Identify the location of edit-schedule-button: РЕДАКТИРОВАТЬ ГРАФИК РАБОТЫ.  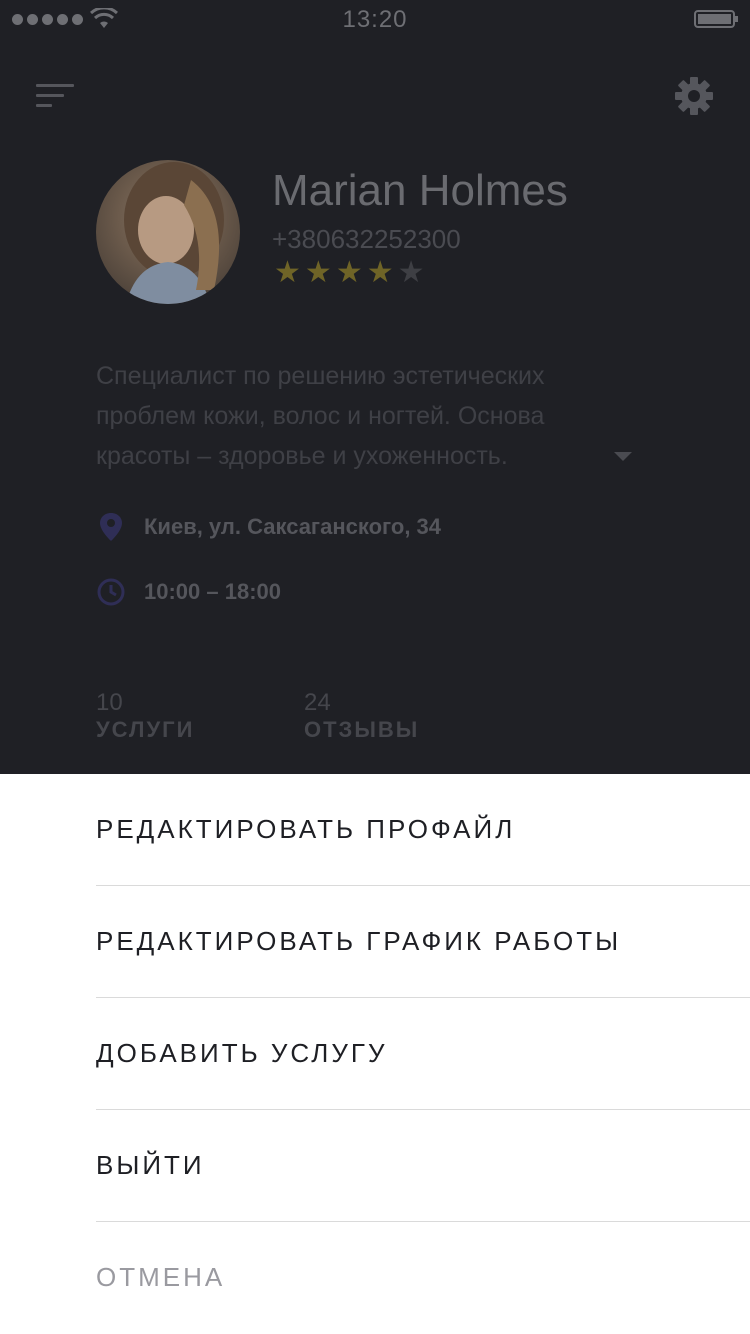
(423, 942).